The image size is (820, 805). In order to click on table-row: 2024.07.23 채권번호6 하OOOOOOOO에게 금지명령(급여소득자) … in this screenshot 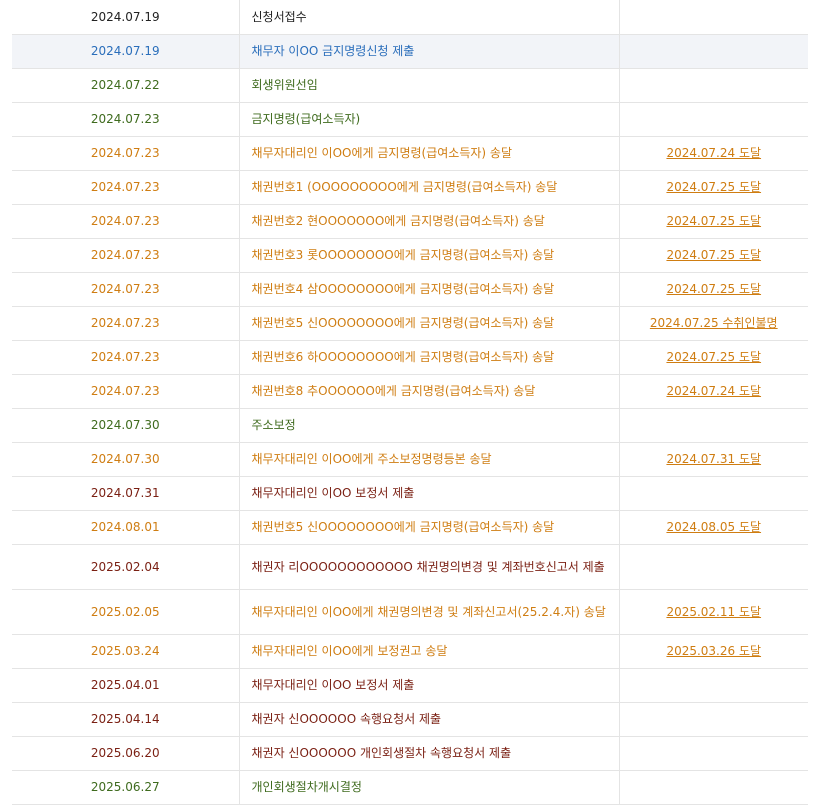, I will do `click(410, 357)`.